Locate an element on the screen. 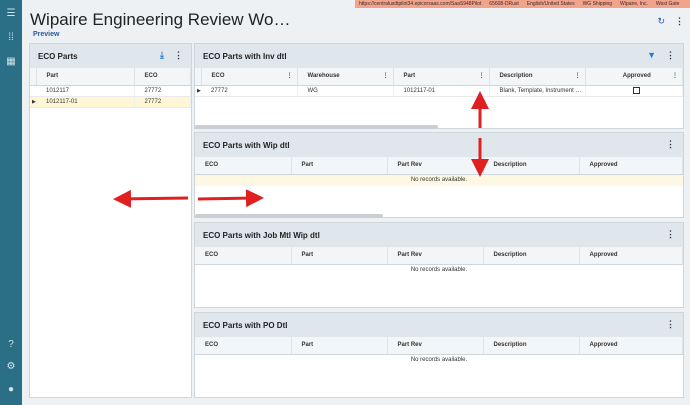  env-company: Wipaire, Inc. is located at coordinates (634, 4).